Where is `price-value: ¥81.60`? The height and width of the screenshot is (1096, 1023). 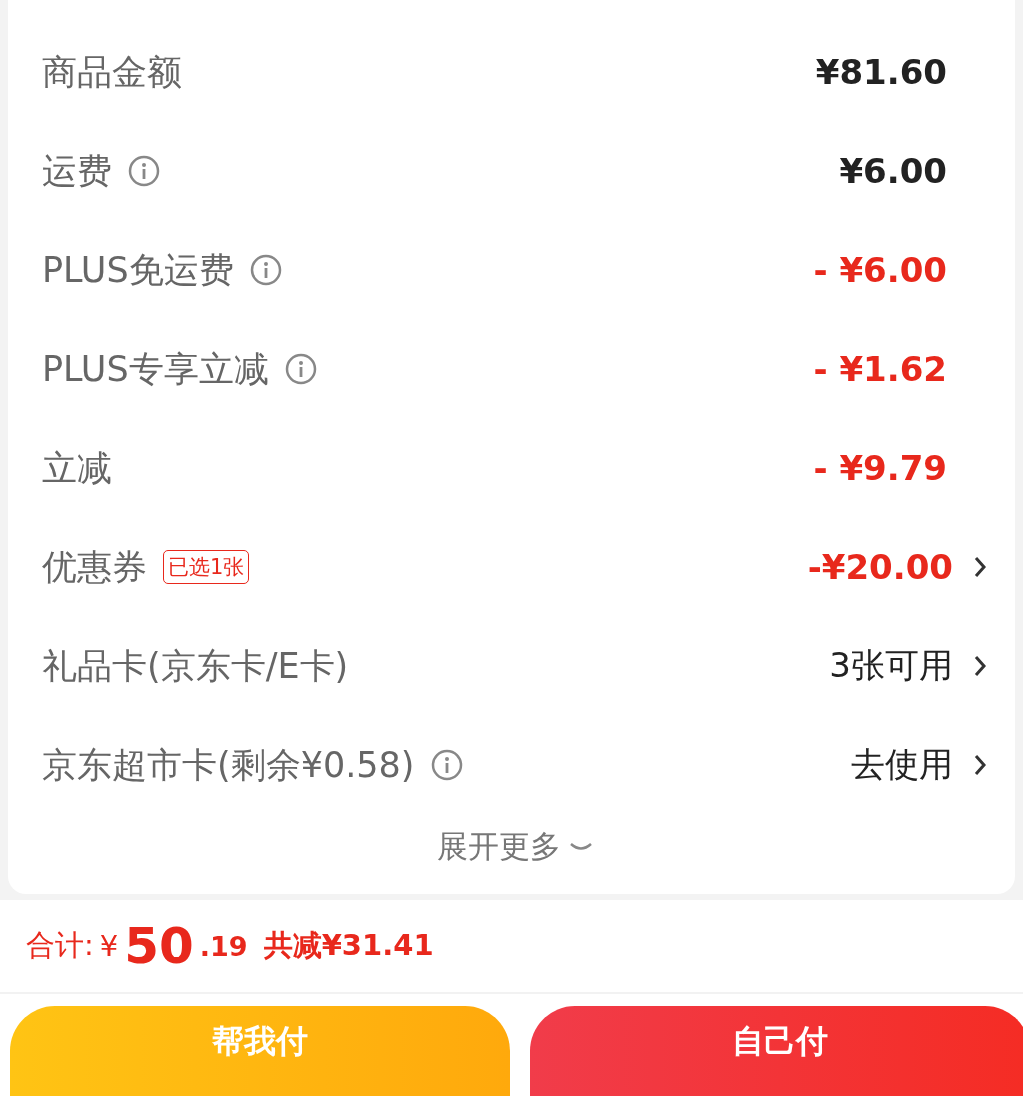
price-value: ¥81.60 is located at coordinates (881, 72).